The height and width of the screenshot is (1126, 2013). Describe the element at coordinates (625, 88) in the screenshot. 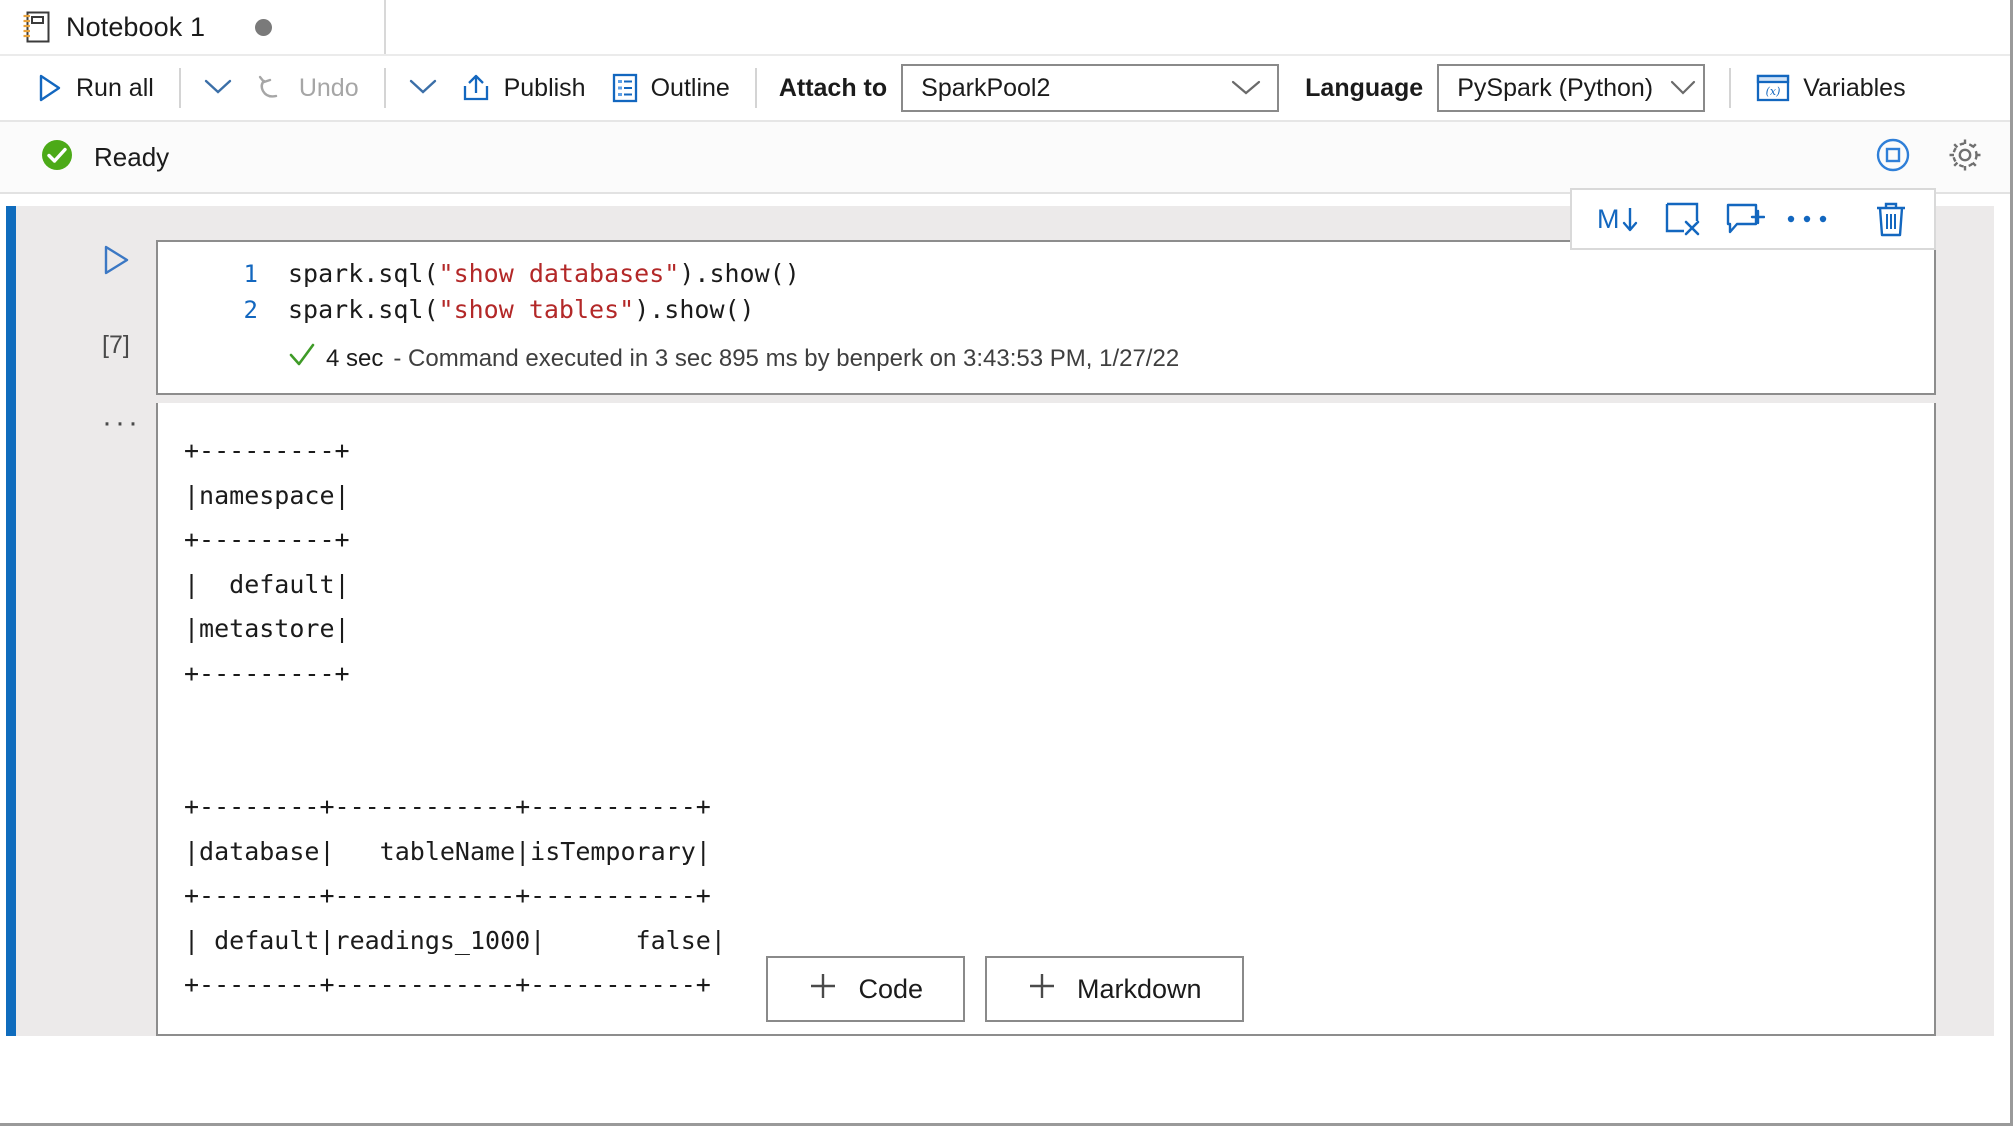

I see `outline-list-icon` at that location.